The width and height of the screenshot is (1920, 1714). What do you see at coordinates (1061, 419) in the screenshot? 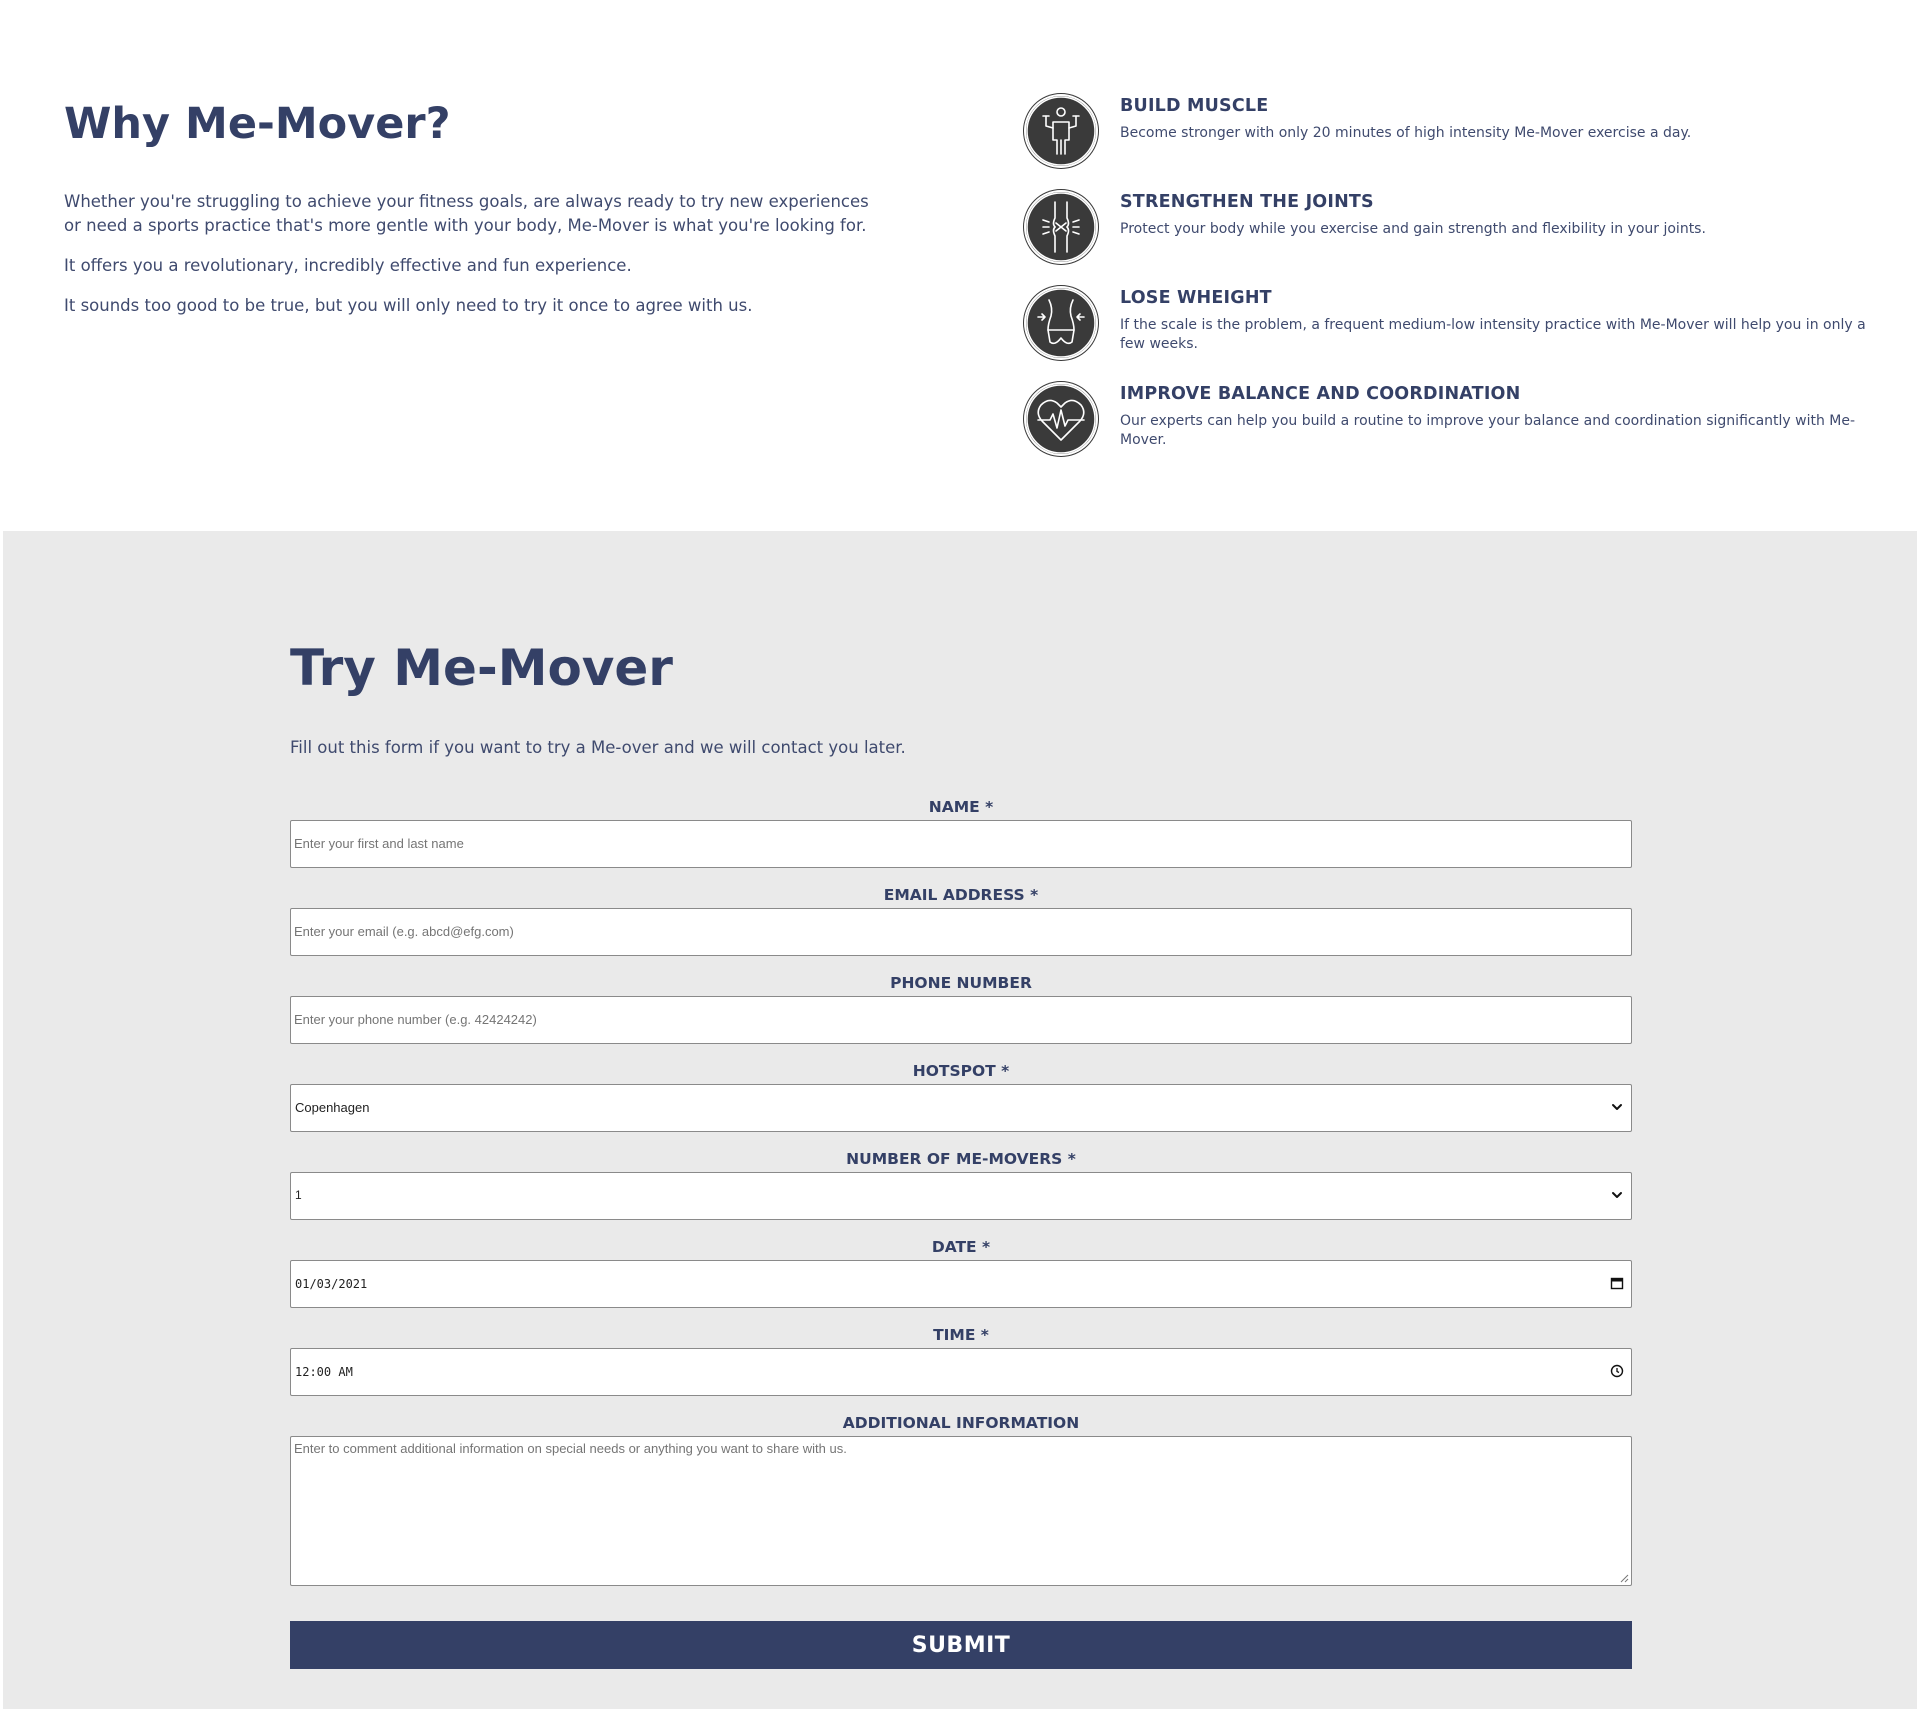
I see `heart-pulse-icon` at bounding box center [1061, 419].